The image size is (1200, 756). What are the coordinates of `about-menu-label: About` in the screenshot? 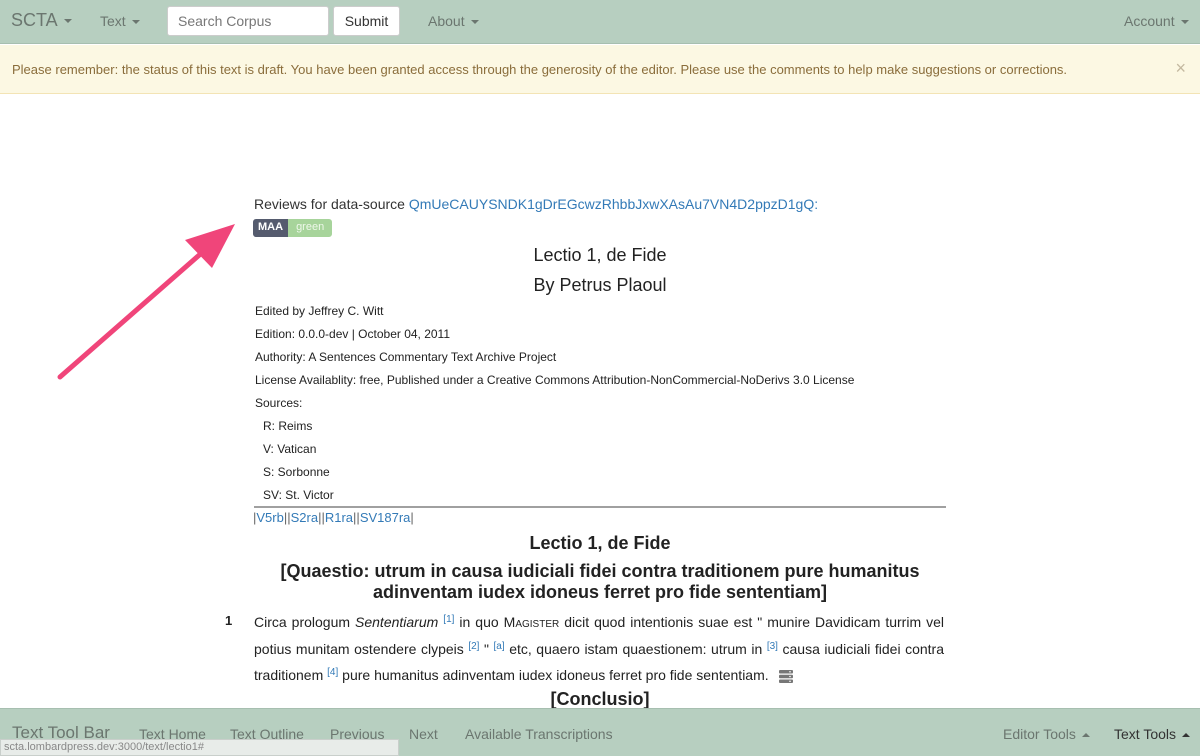 It's located at (446, 21).